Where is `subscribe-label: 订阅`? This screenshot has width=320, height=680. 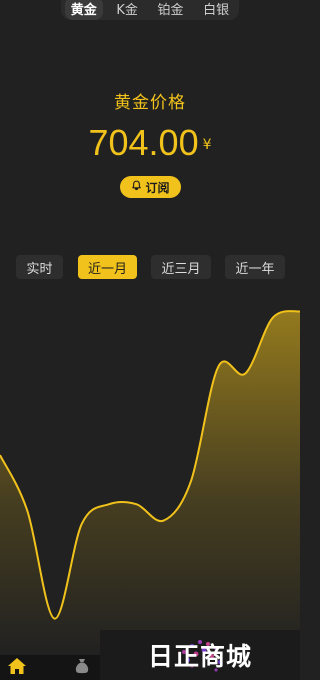 subscribe-label: 订阅 is located at coordinates (157, 187).